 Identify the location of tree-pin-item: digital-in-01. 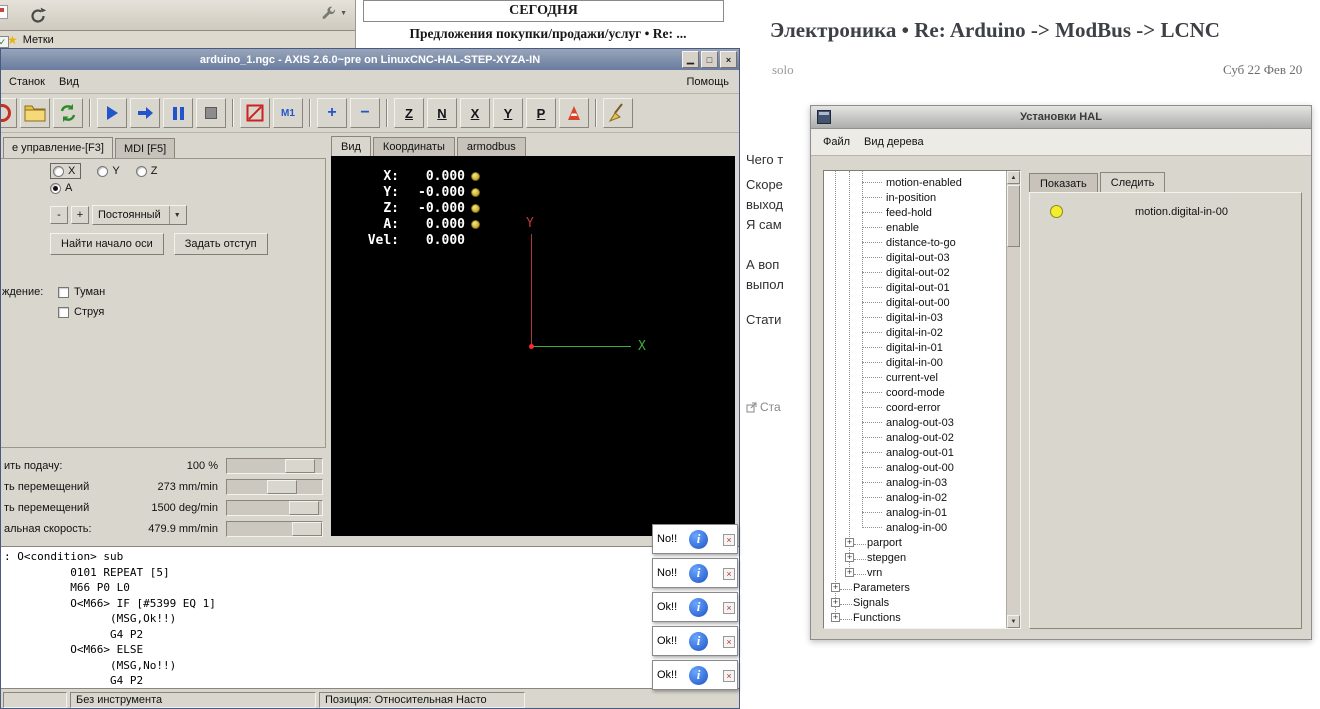
(916, 347).